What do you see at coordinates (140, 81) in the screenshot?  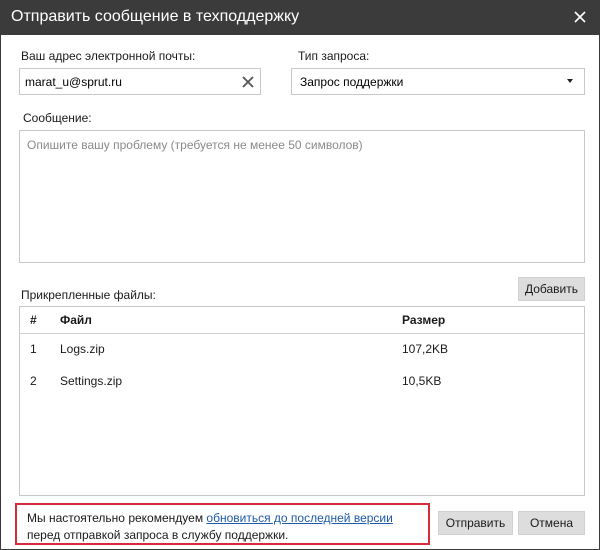 I see `email-field: marat_u@sprut.ru` at bounding box center [140, 81].